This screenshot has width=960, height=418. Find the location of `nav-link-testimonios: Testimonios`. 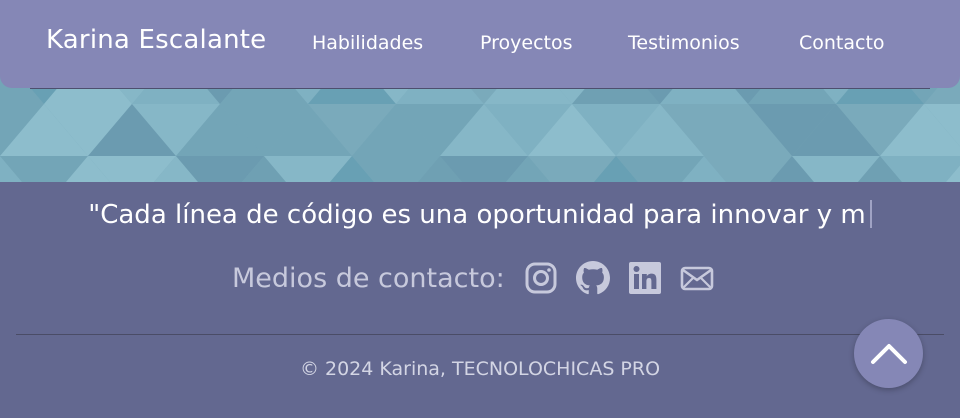

nav-link-testimonios: Testimonios is located at coordinates (684, 43).